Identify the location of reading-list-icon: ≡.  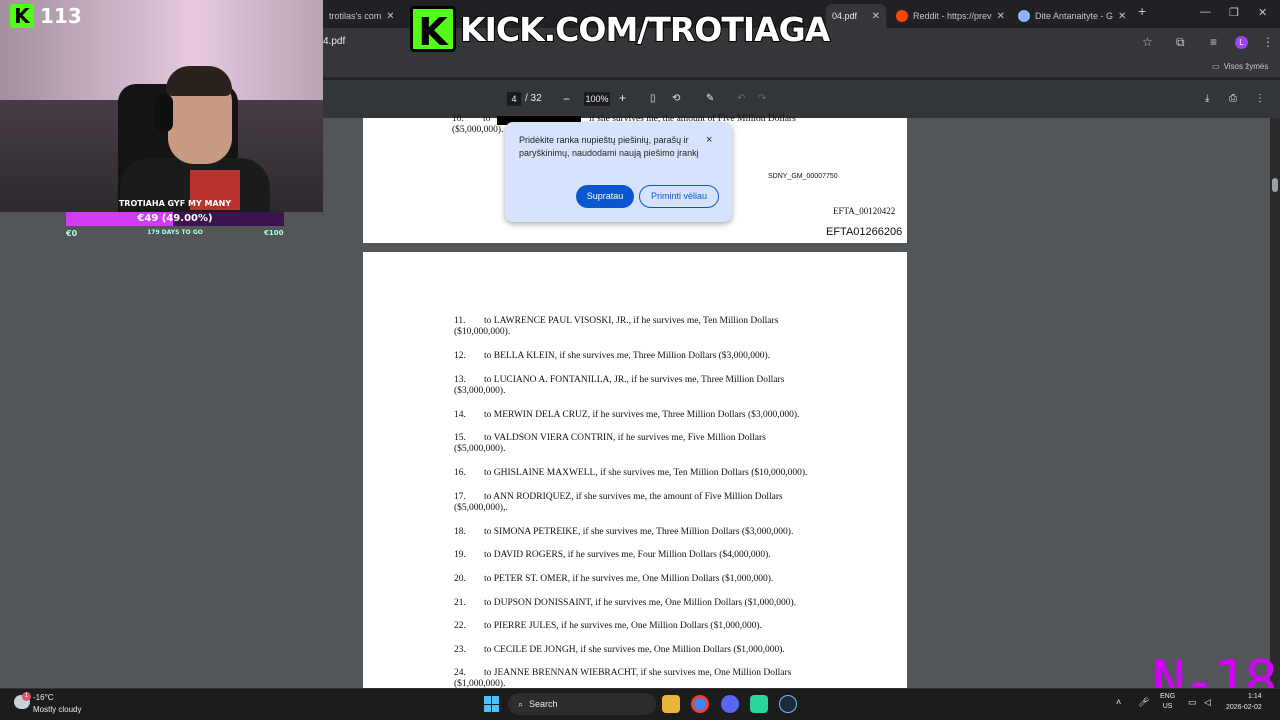
(1213, 42).